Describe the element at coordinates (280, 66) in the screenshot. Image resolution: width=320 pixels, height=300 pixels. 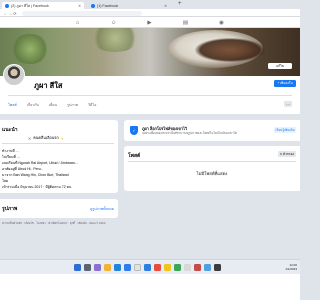
I see `edit-cover-button: แก้ไข` at that location.